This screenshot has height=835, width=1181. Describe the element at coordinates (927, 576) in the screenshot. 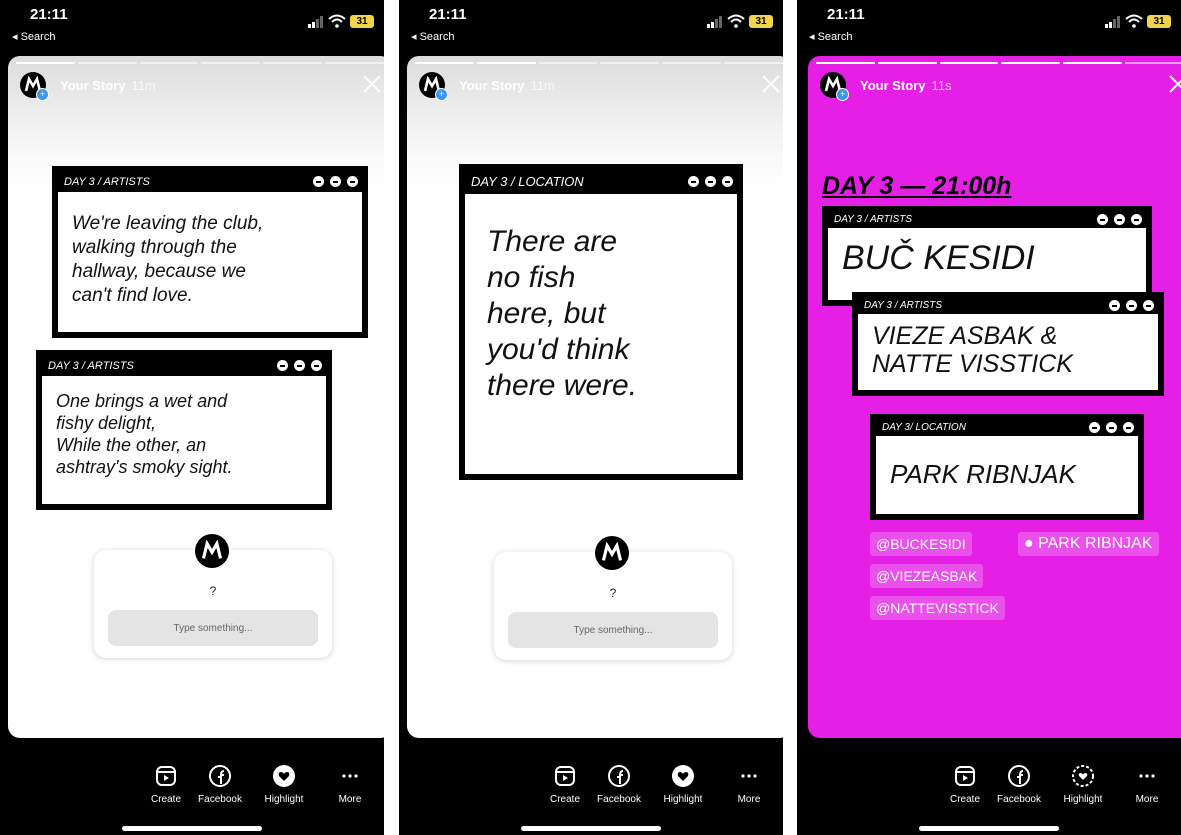

I see `mention-sticker: @VIEZEASBAK` at that location.